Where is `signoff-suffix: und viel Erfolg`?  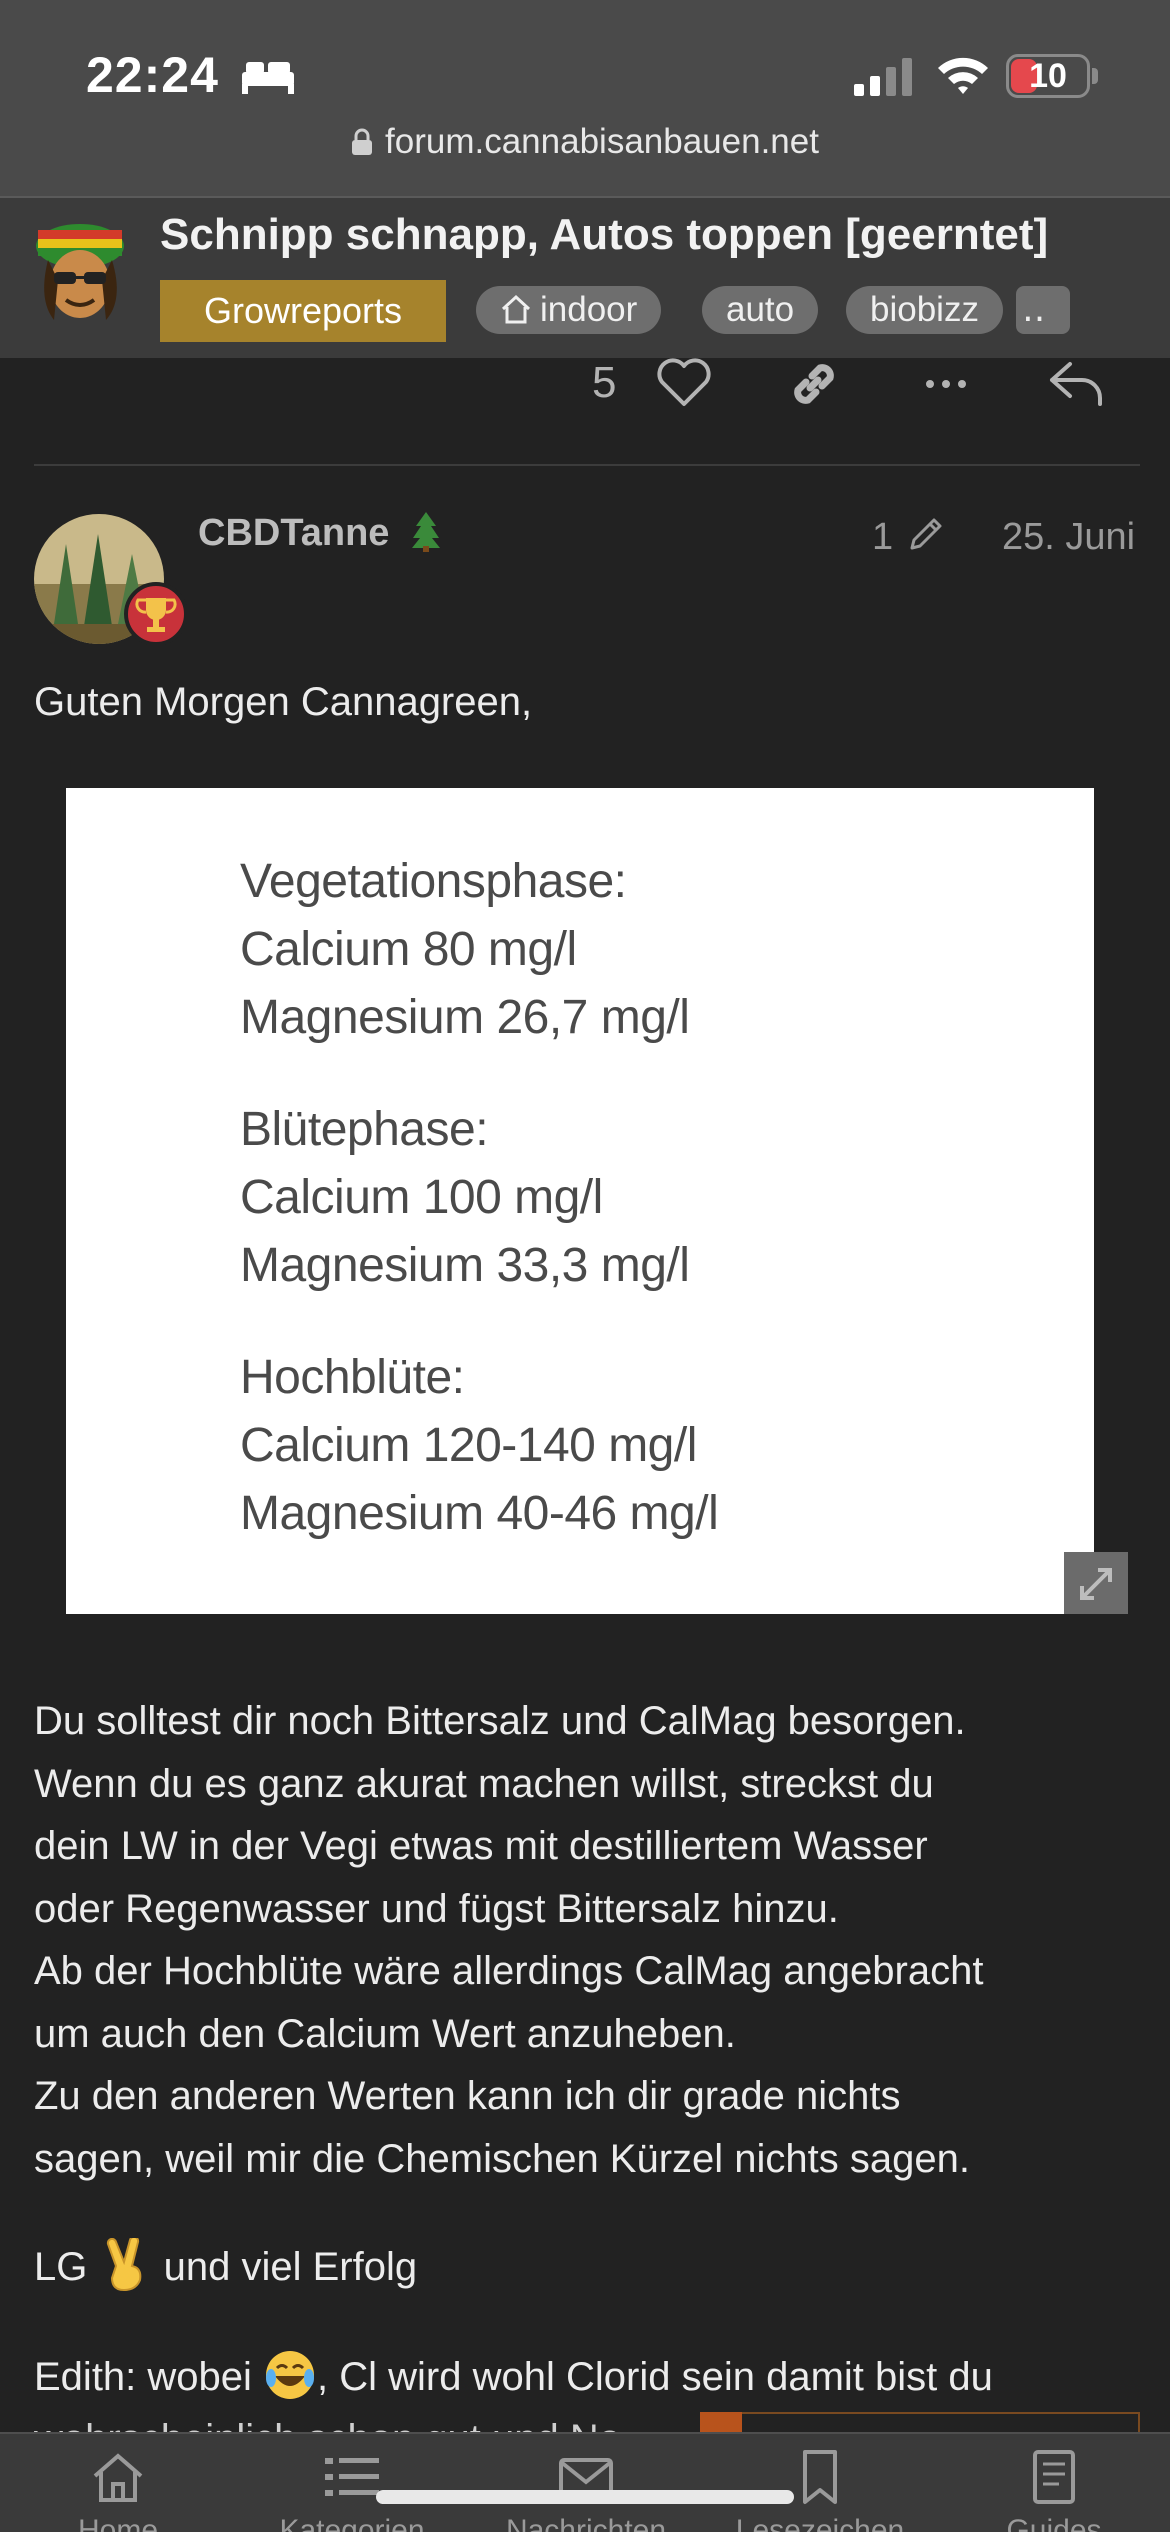
signoff-suffix: und viel Erfolg is located at coordinates (290, 2267).